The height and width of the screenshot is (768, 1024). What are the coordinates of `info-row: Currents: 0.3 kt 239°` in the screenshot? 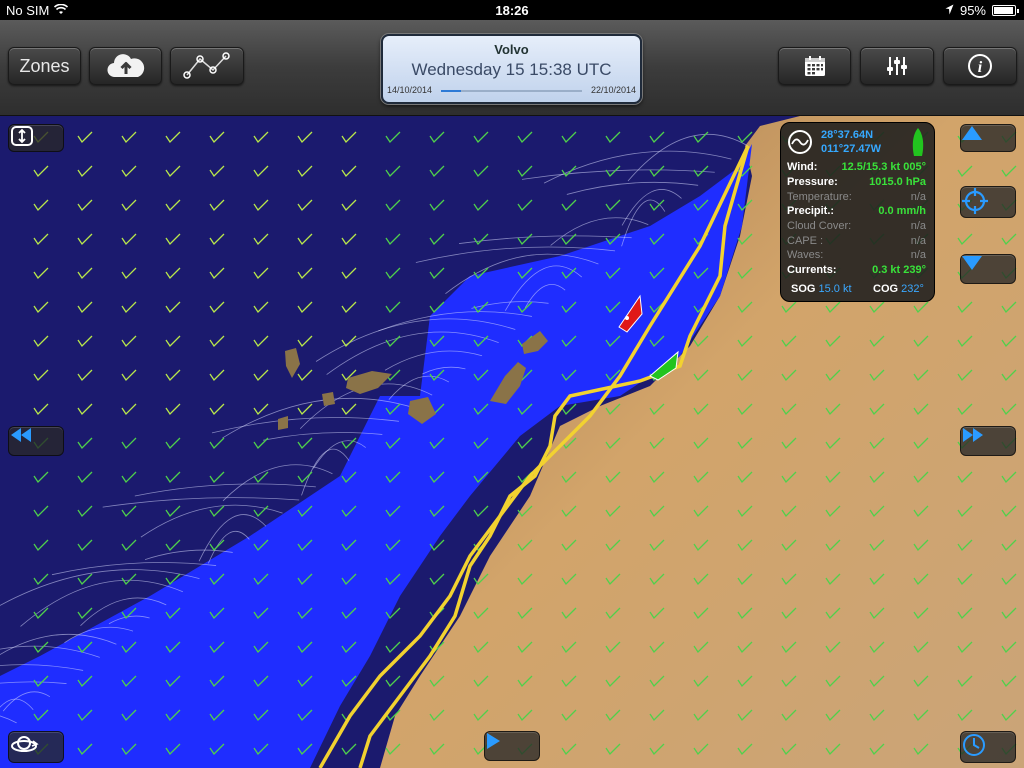 It's located at (856, 271).